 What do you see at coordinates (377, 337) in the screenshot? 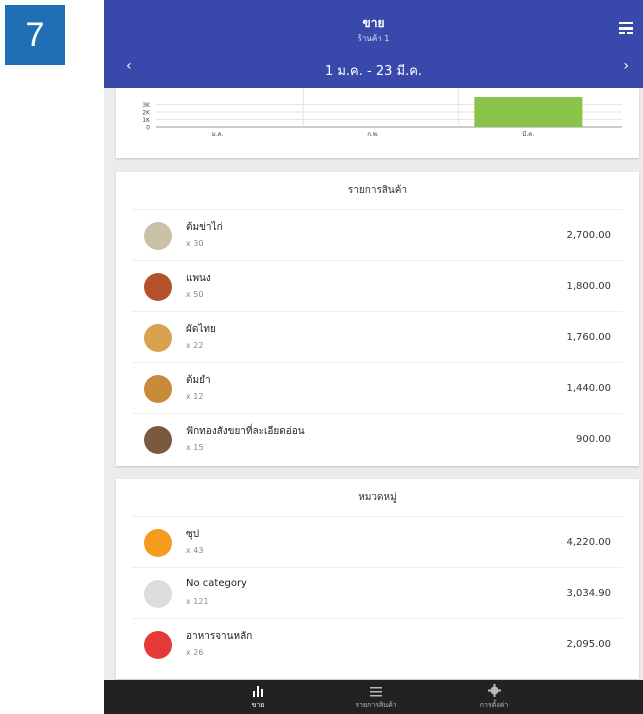
I see `product-row: ผัดไทย x 22 1,760.00` at bounding box center [377, 337].